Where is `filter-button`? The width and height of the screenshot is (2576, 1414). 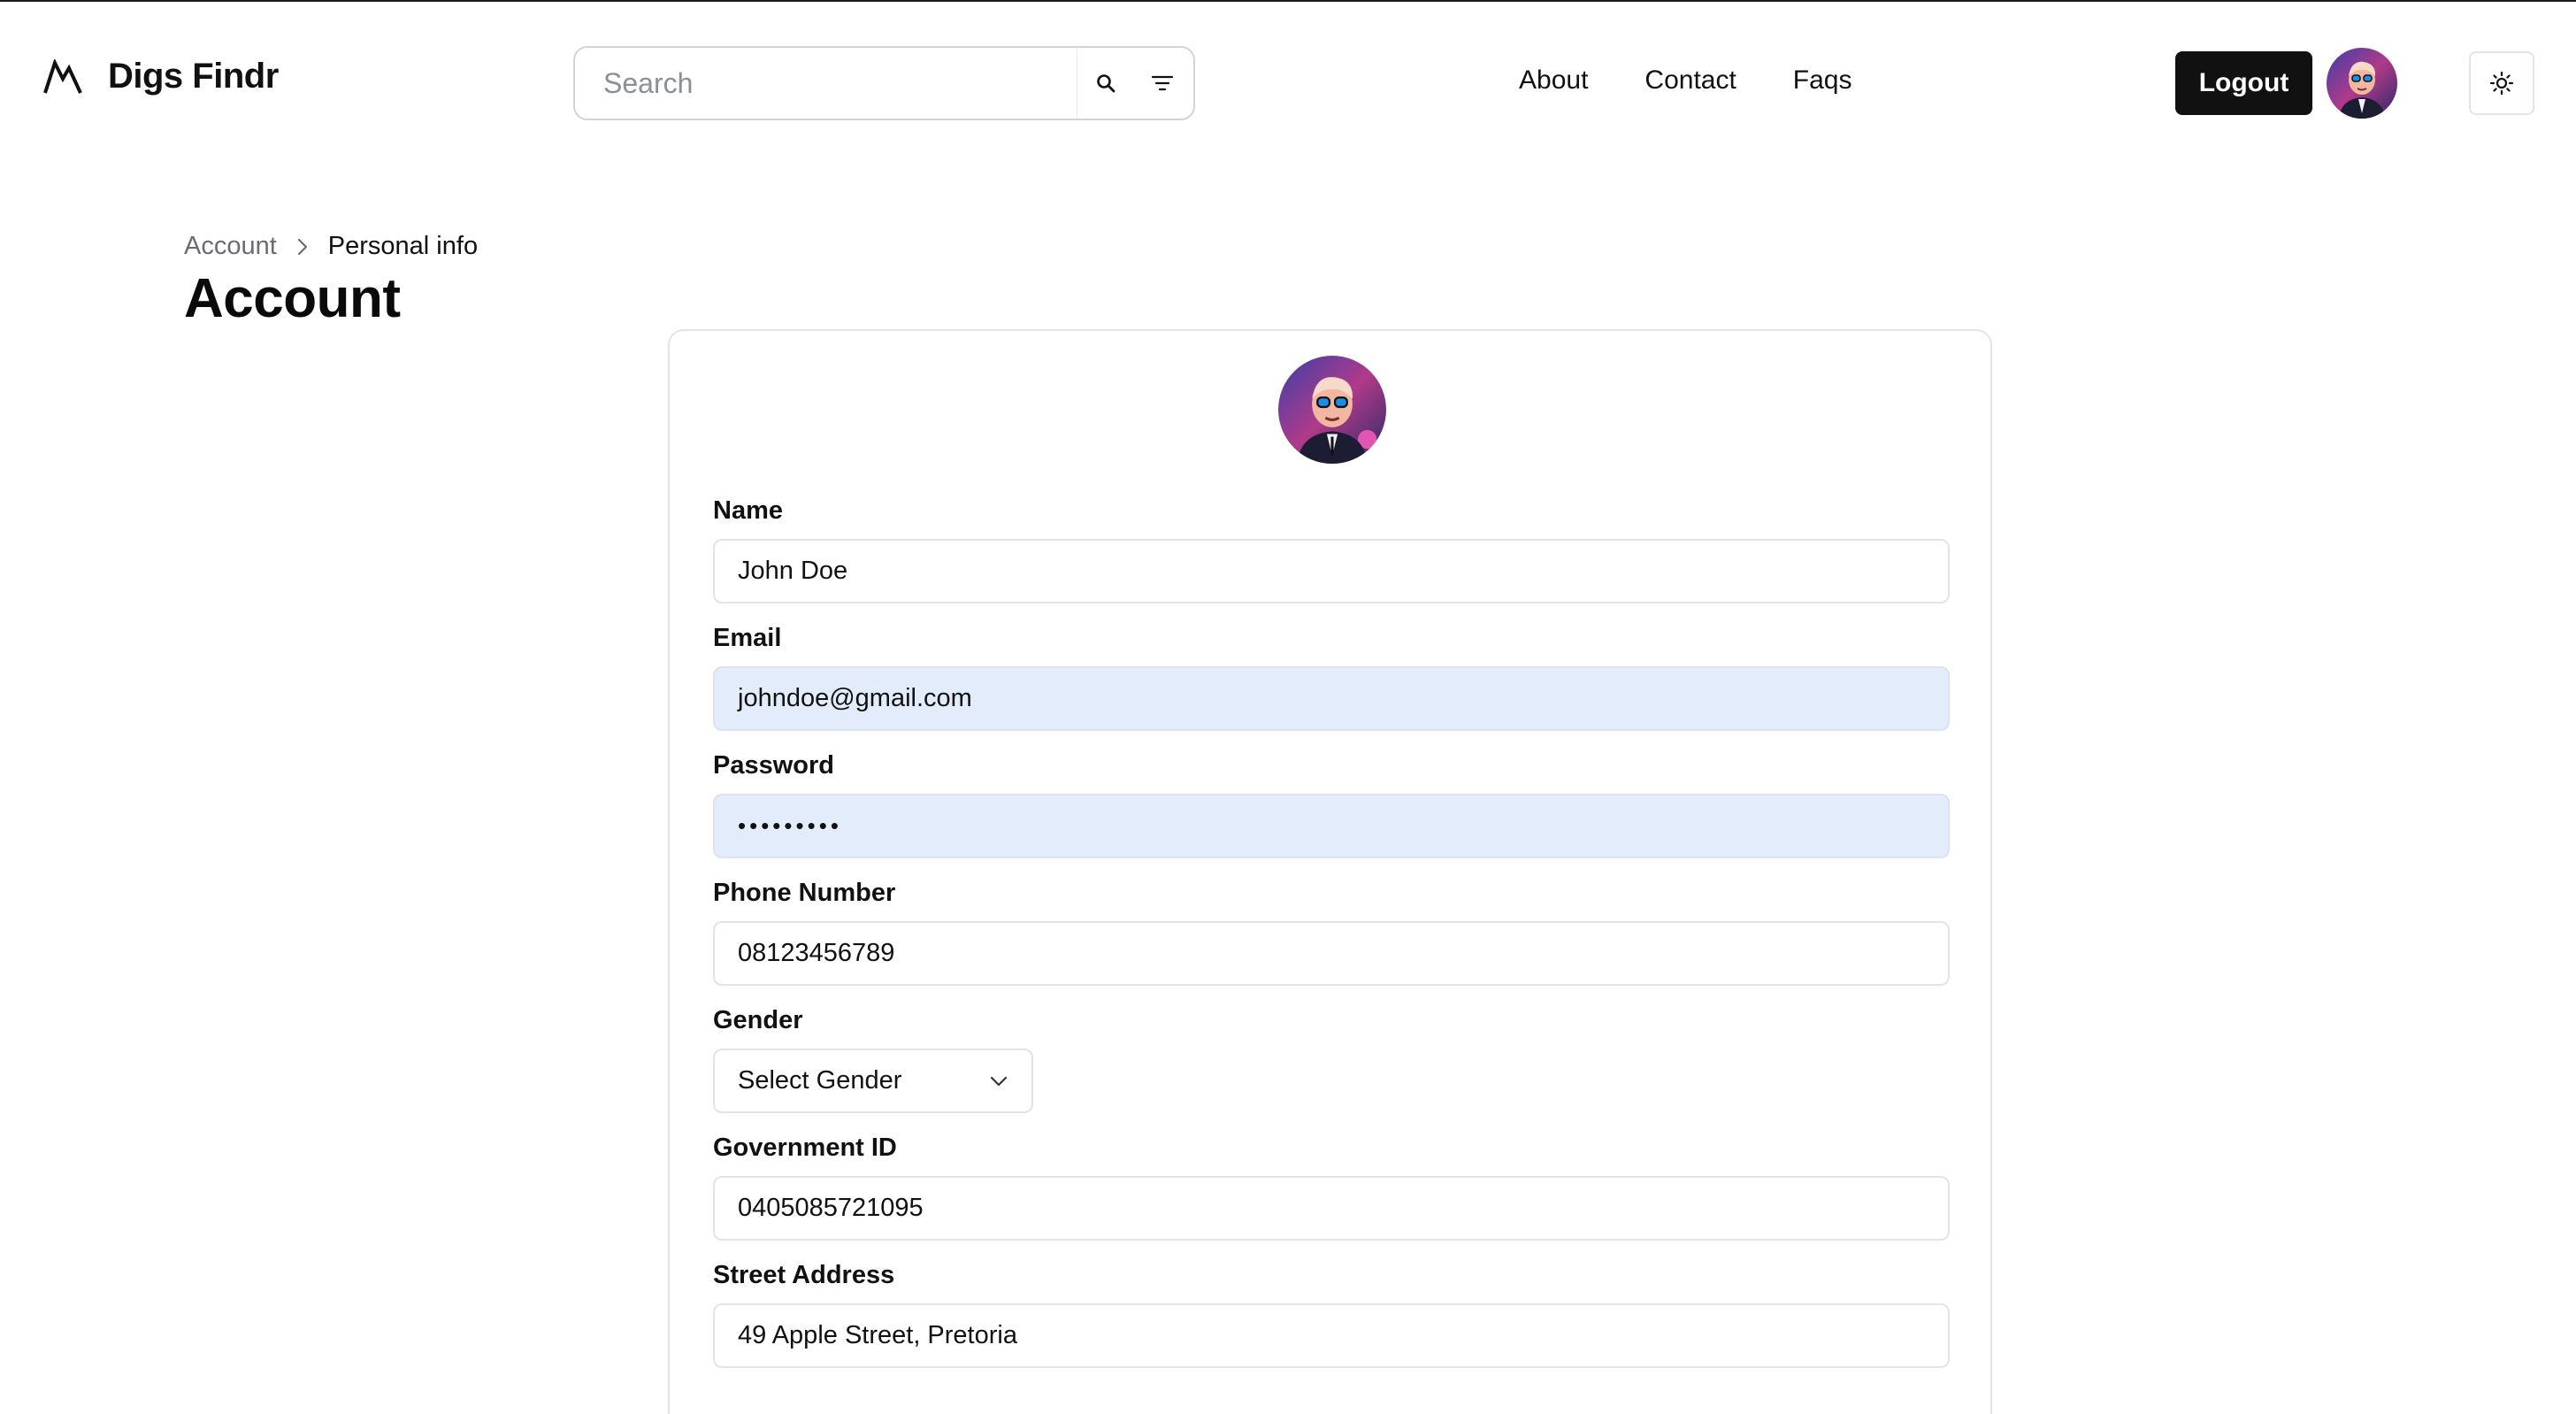 filter-button is located at coordinates (1162, 83).